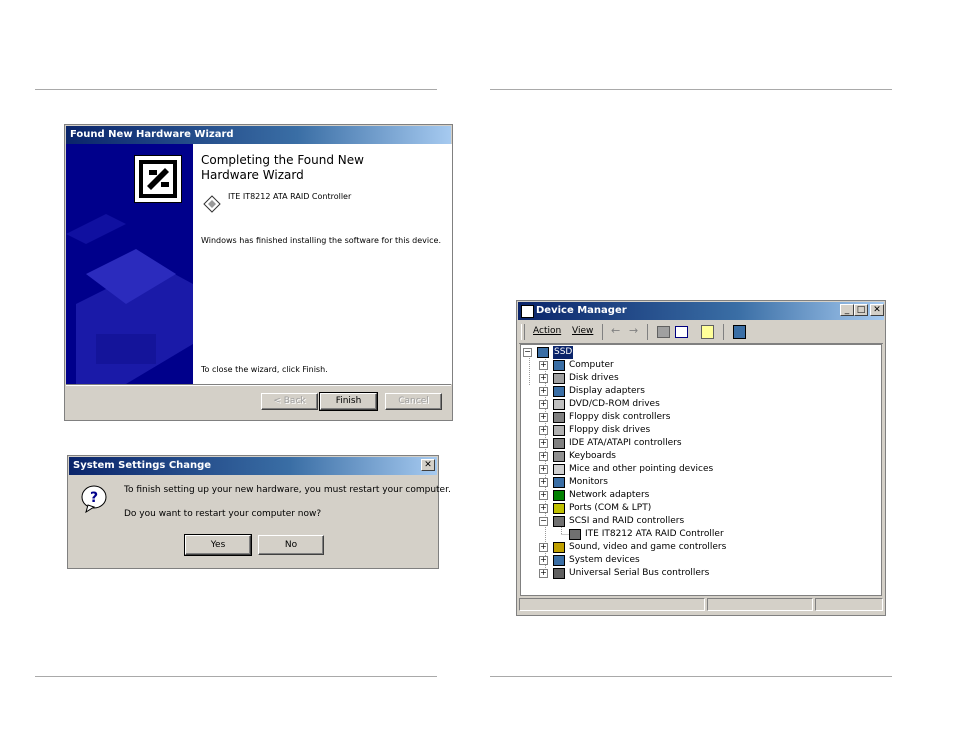 The width and height of the screenshot is (954, 737). Describe the element at coordinates (523, 332) in the screenshot. I see `toolbar-grip` at that location.